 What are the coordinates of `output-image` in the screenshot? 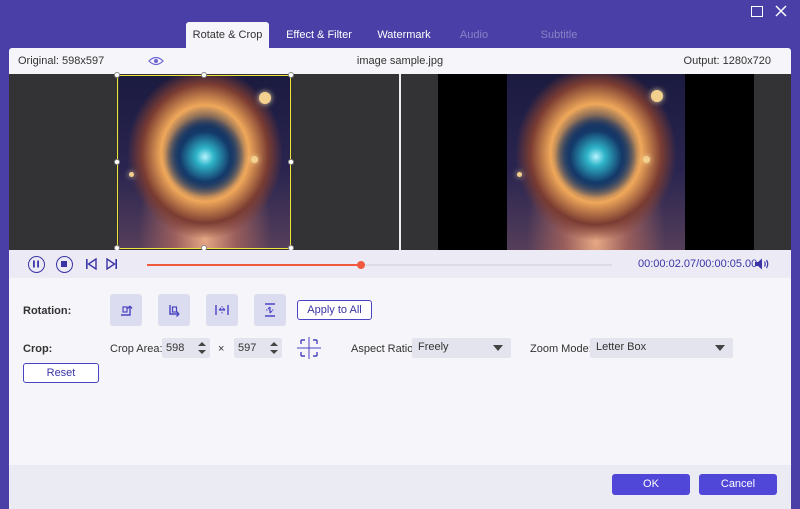 It's located at (596, 162).